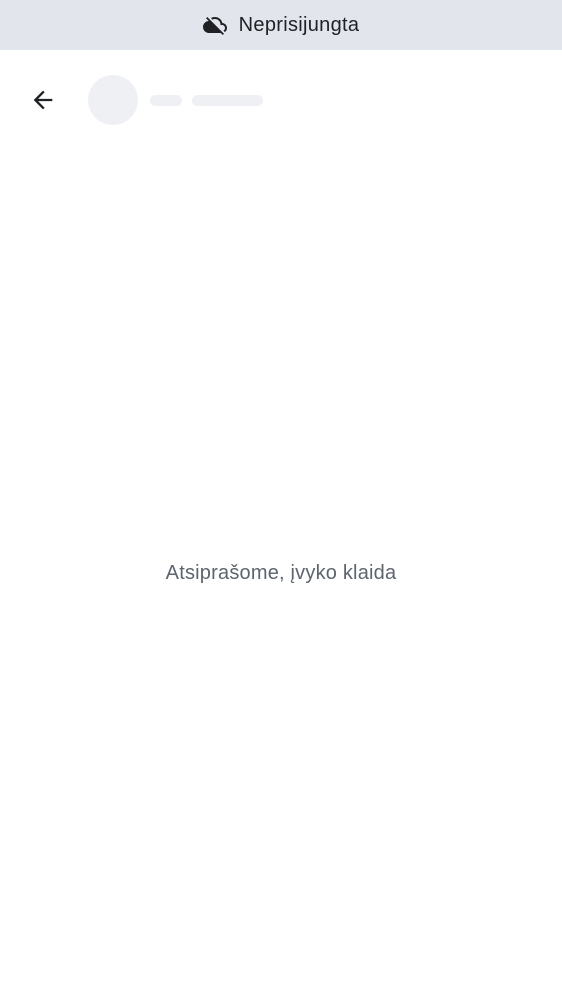 The height and width of the screenshot is (1000, 562). What do you see at coordinates (166, 100) in the screenshot?
I see `title-placeholder-short` at bounding box center [166, 100].